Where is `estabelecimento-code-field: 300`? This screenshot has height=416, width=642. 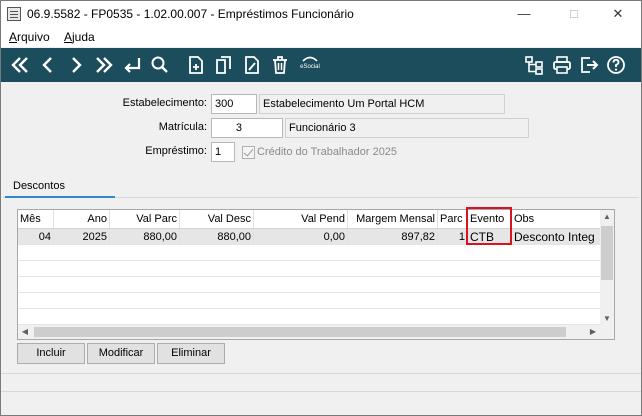 estabelecimento-code-field: 300 is located at coordinates (234, 104).